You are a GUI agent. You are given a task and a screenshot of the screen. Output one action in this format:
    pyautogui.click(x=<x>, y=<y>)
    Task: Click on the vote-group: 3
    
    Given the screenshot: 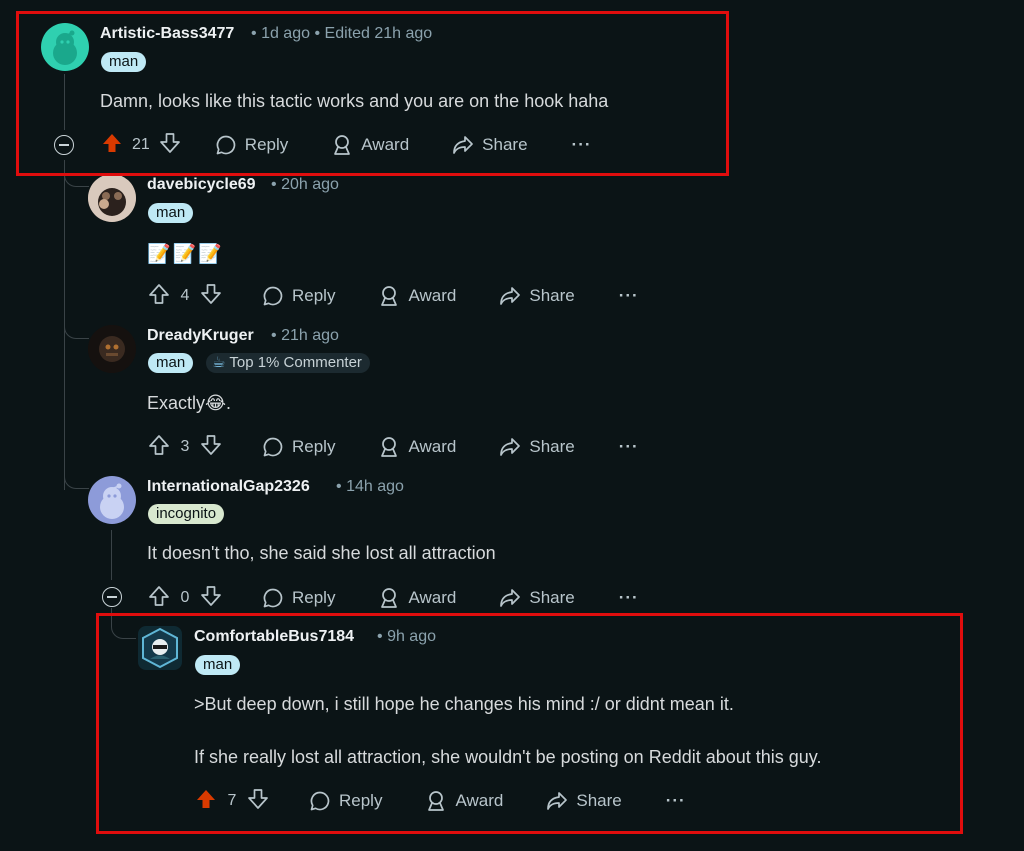 What is the action you would take?
    pyautogui.click(x=185, y=447)
    